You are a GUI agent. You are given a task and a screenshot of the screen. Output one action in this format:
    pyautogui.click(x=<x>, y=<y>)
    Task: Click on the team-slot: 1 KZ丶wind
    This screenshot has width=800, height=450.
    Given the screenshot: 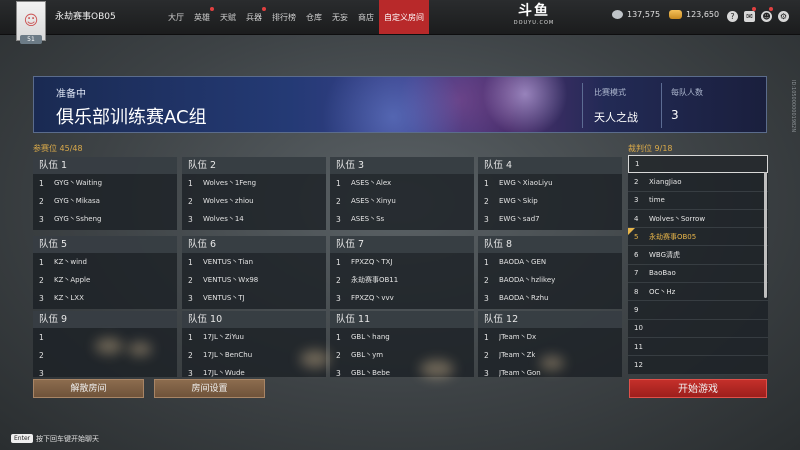 What is the action you would take?
    pyautogui.click(x=105, y=262)
    